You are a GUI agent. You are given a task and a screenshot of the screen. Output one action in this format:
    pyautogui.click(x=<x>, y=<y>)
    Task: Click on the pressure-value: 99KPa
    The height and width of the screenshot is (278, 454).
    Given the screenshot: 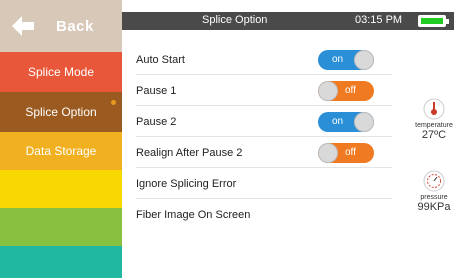 What is the action you would take?
    pyautogui.click(x=434, y=207)
    